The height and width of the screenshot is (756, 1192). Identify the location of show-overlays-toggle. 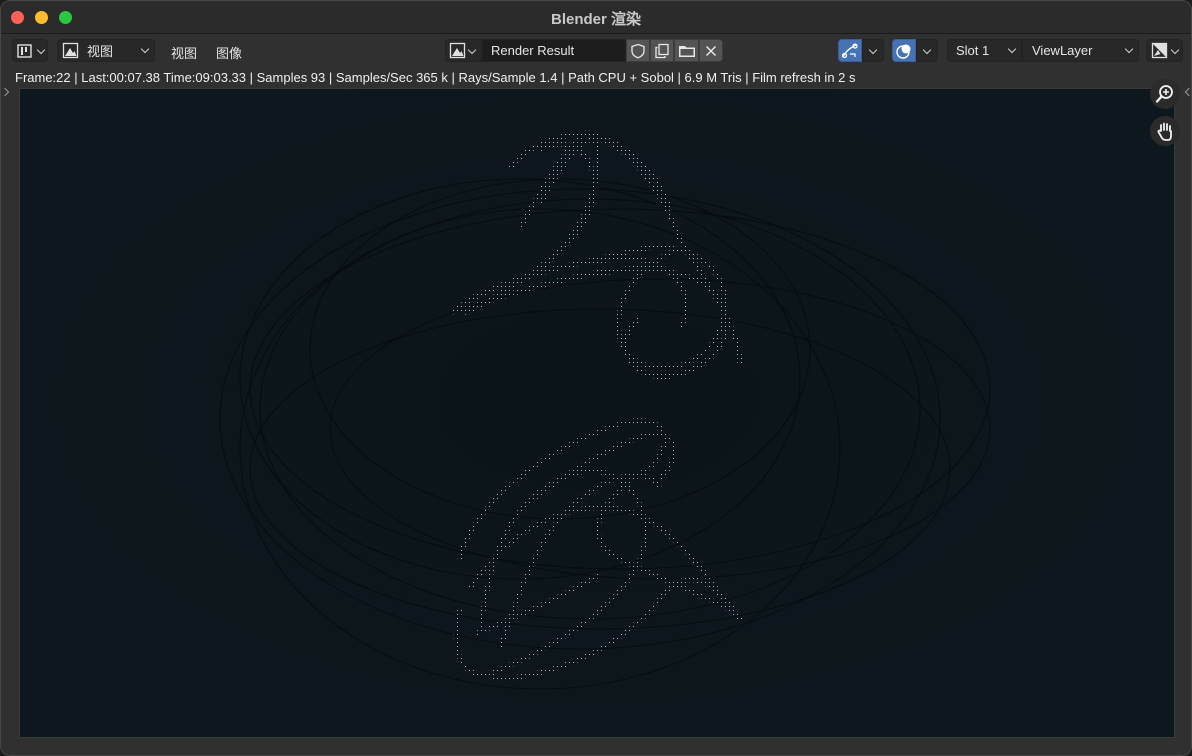
(904, 50).